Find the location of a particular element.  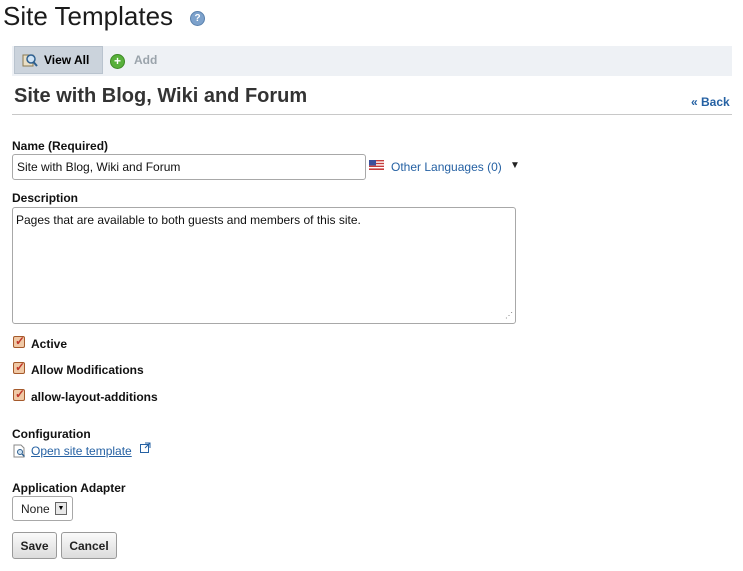

select-arrow-icon: ▼ is located at coordinates (61, 508).